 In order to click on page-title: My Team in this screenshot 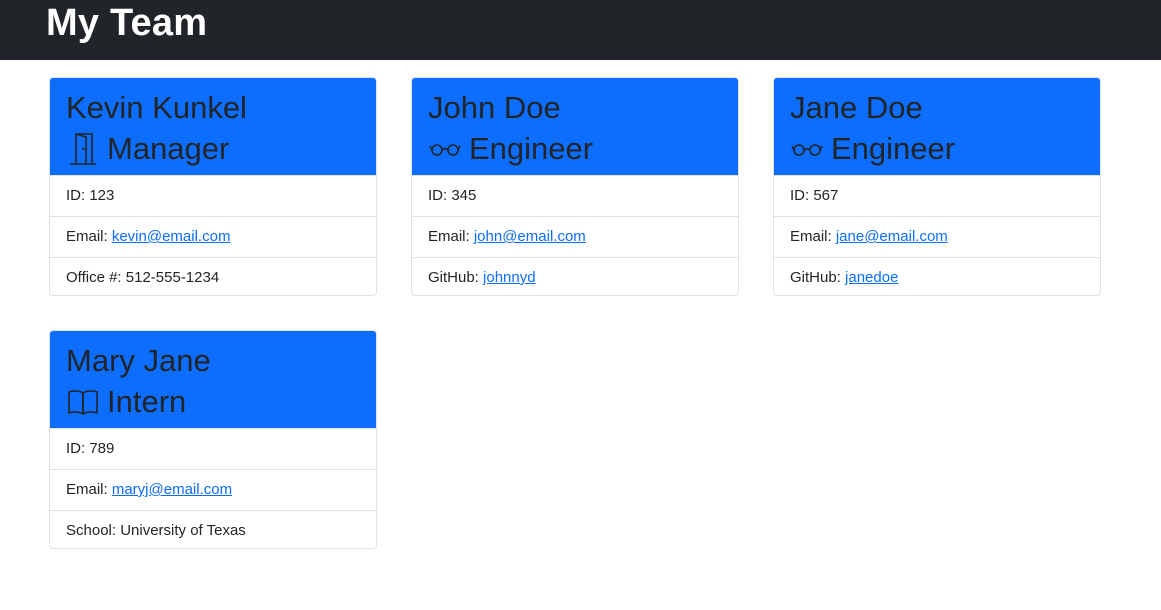, I will do `click(127, 23)`.